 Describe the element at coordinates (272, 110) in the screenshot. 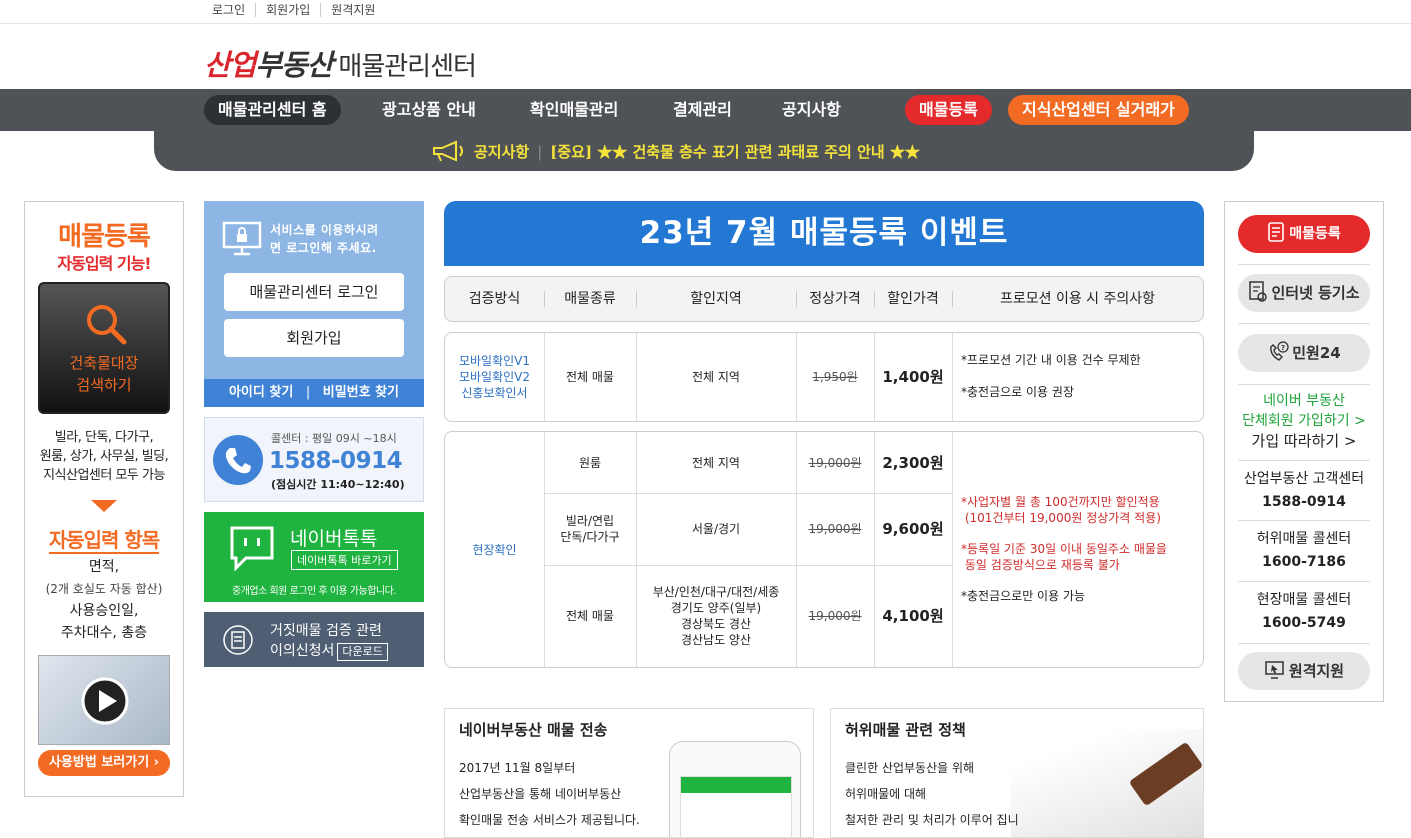

I see `nav-home: 매물관리센터 홈` at that location.